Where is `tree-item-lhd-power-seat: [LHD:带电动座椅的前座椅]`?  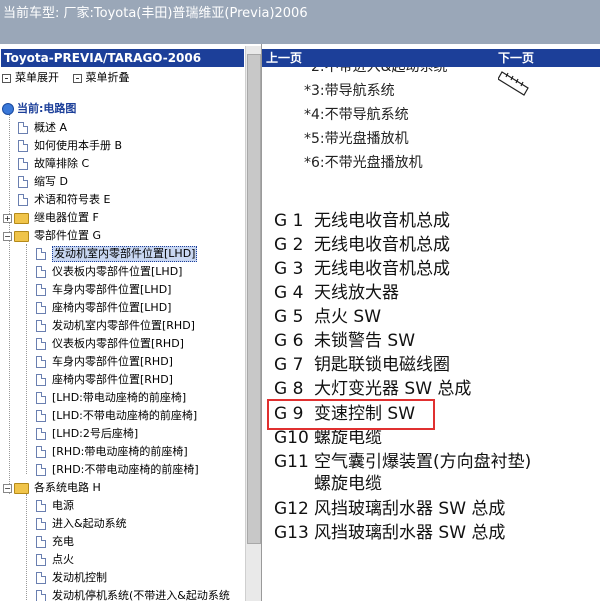
tree-item-lhd-power-seat: [LHD:带电动座椅的前座椅] is located at coordinates (111, 398).